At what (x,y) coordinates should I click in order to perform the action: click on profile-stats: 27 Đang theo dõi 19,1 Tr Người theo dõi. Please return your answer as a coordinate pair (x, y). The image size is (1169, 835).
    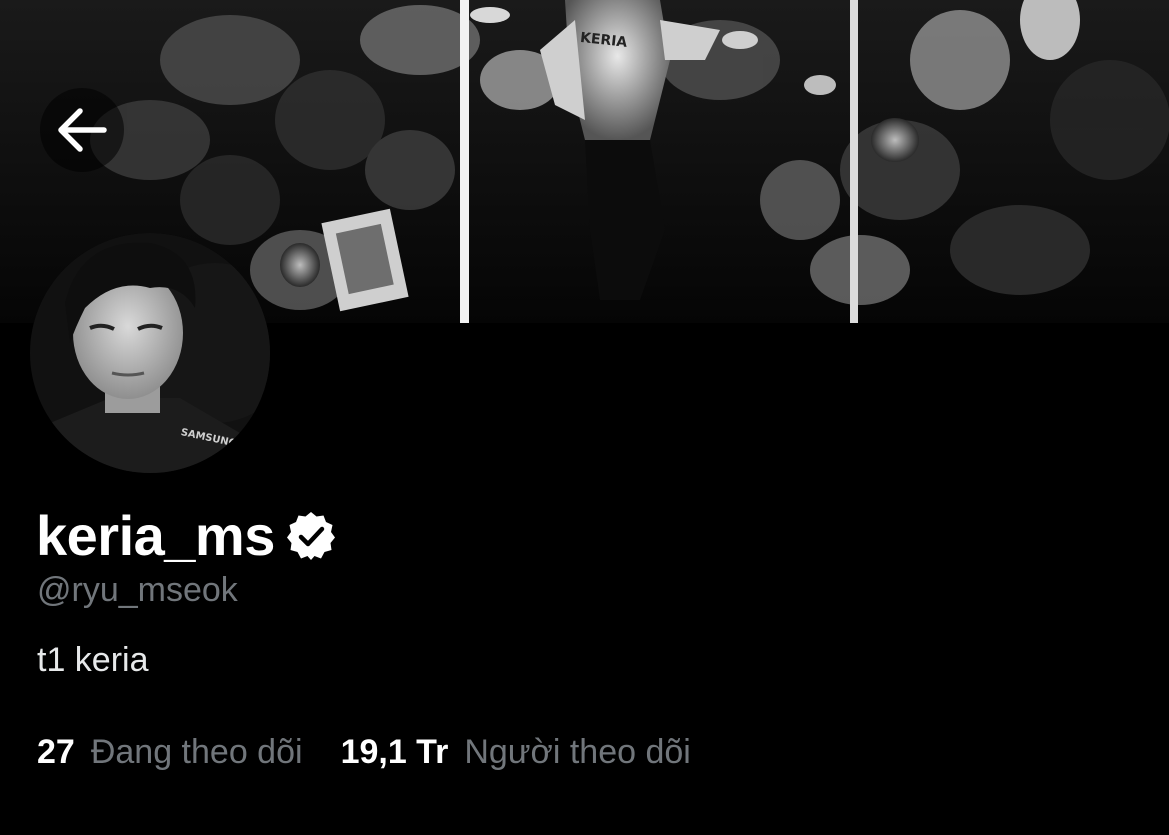
    Looking at the image, I should click on (364, 752).